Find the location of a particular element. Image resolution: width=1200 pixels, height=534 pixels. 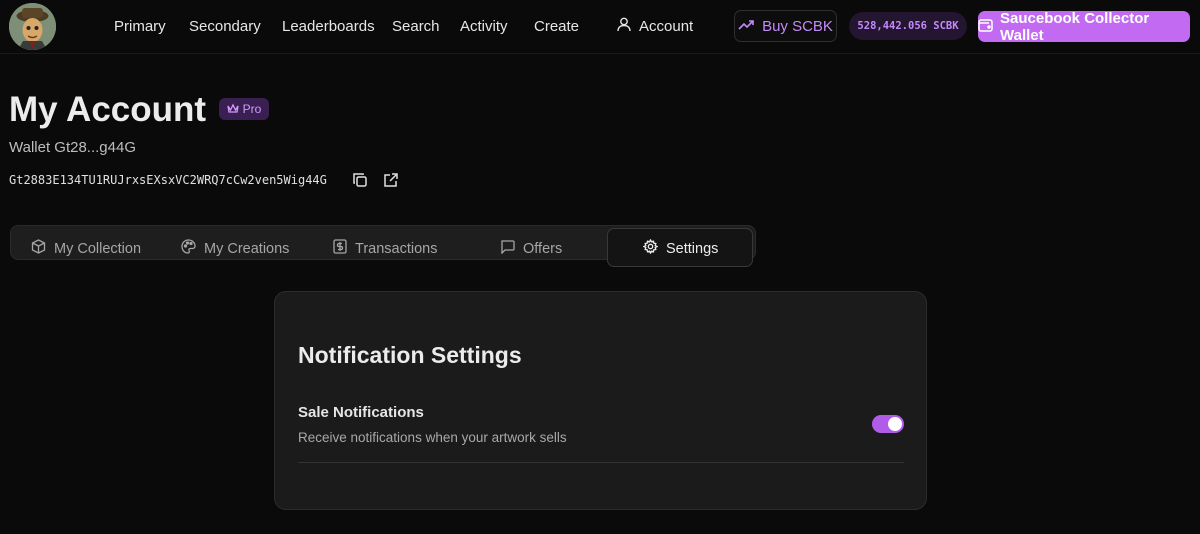

tab-transactions: Transactions is located at coordinates (385, 248).